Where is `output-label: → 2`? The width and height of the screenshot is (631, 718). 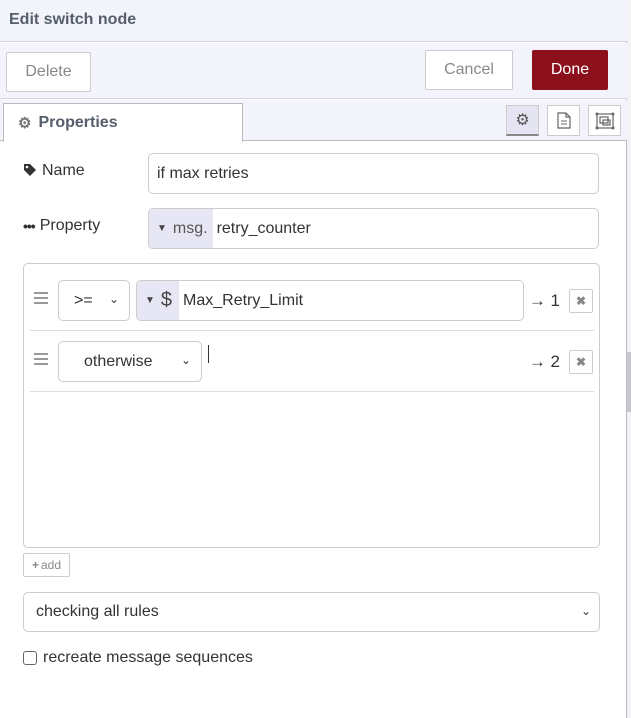
output-label: → 2 is located at coordinates (544, 361).